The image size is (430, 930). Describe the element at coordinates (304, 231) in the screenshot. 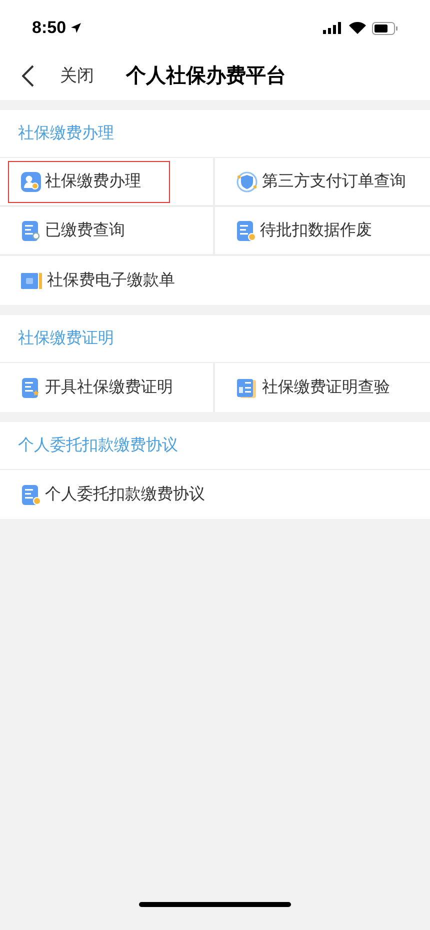

I see `menu-item: 待批扣数据作废` at that location.